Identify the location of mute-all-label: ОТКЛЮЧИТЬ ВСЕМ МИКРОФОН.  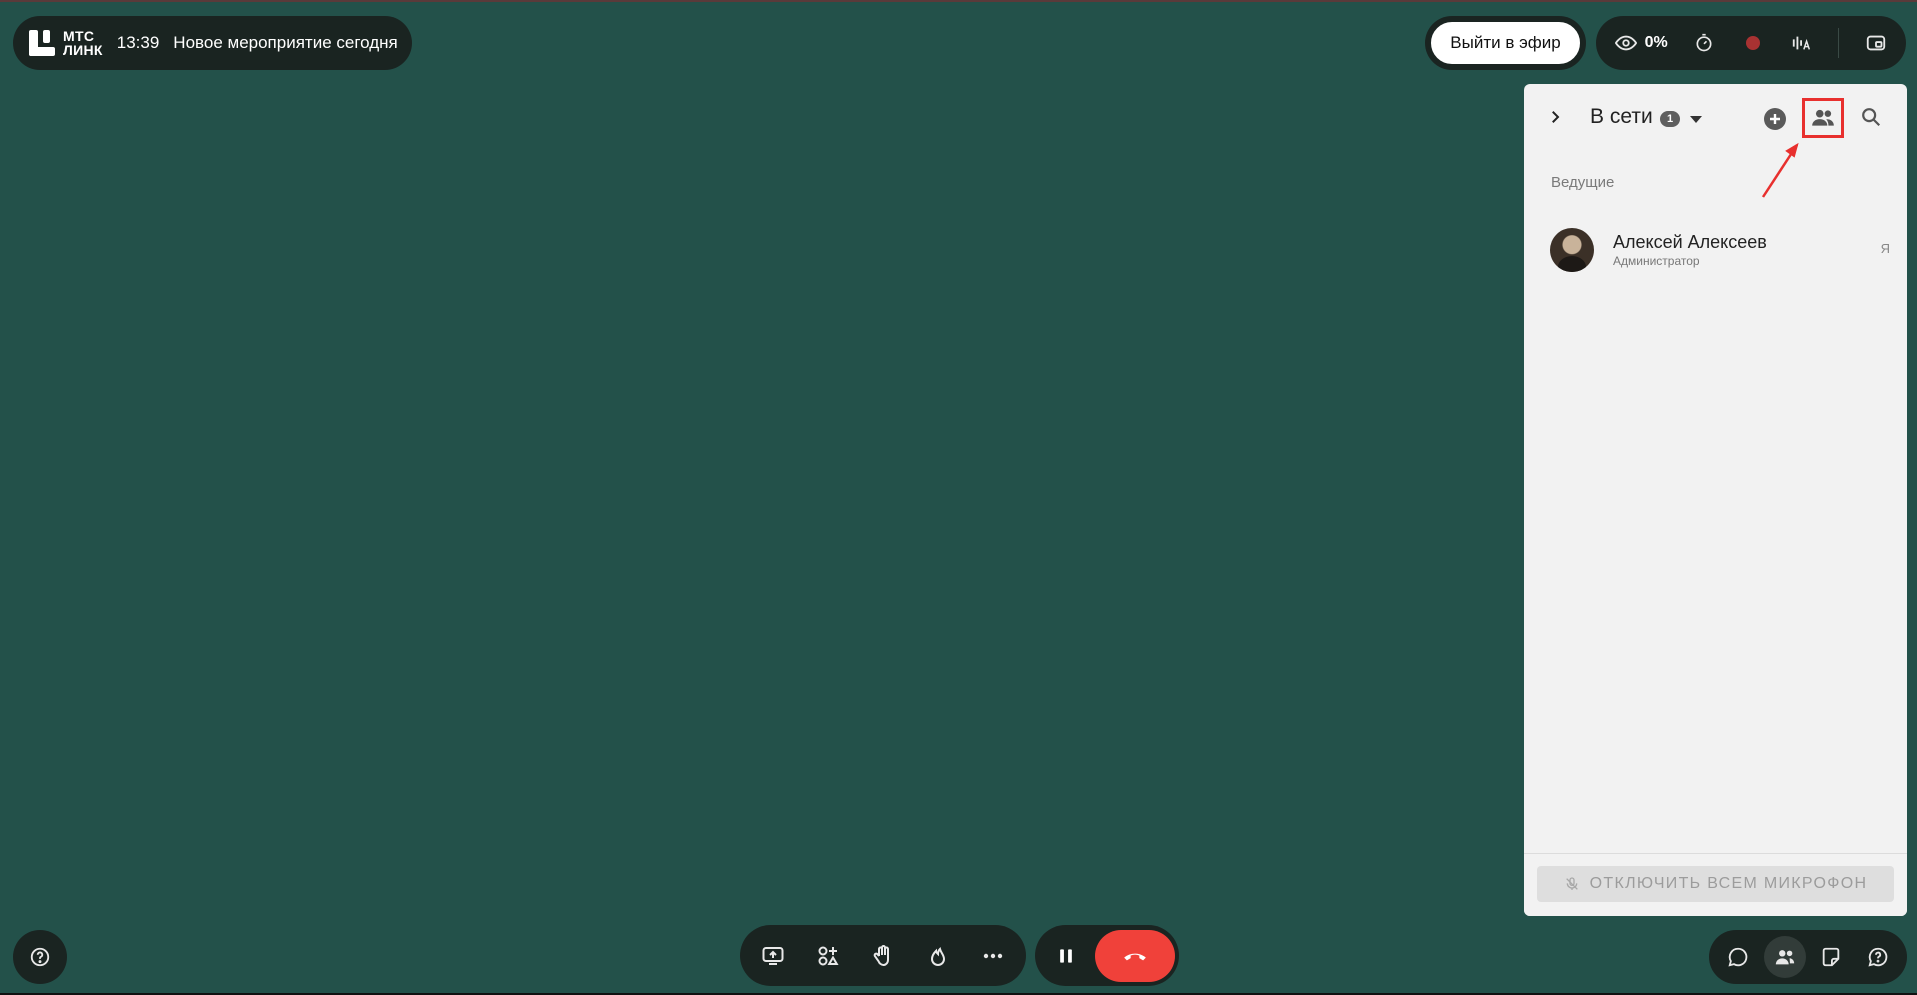
(1728, 883).